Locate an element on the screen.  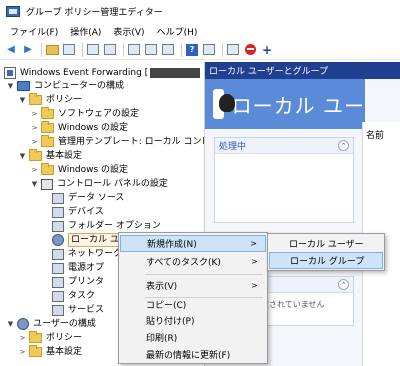
up-folder-icon is located at coordinates (52, 50).